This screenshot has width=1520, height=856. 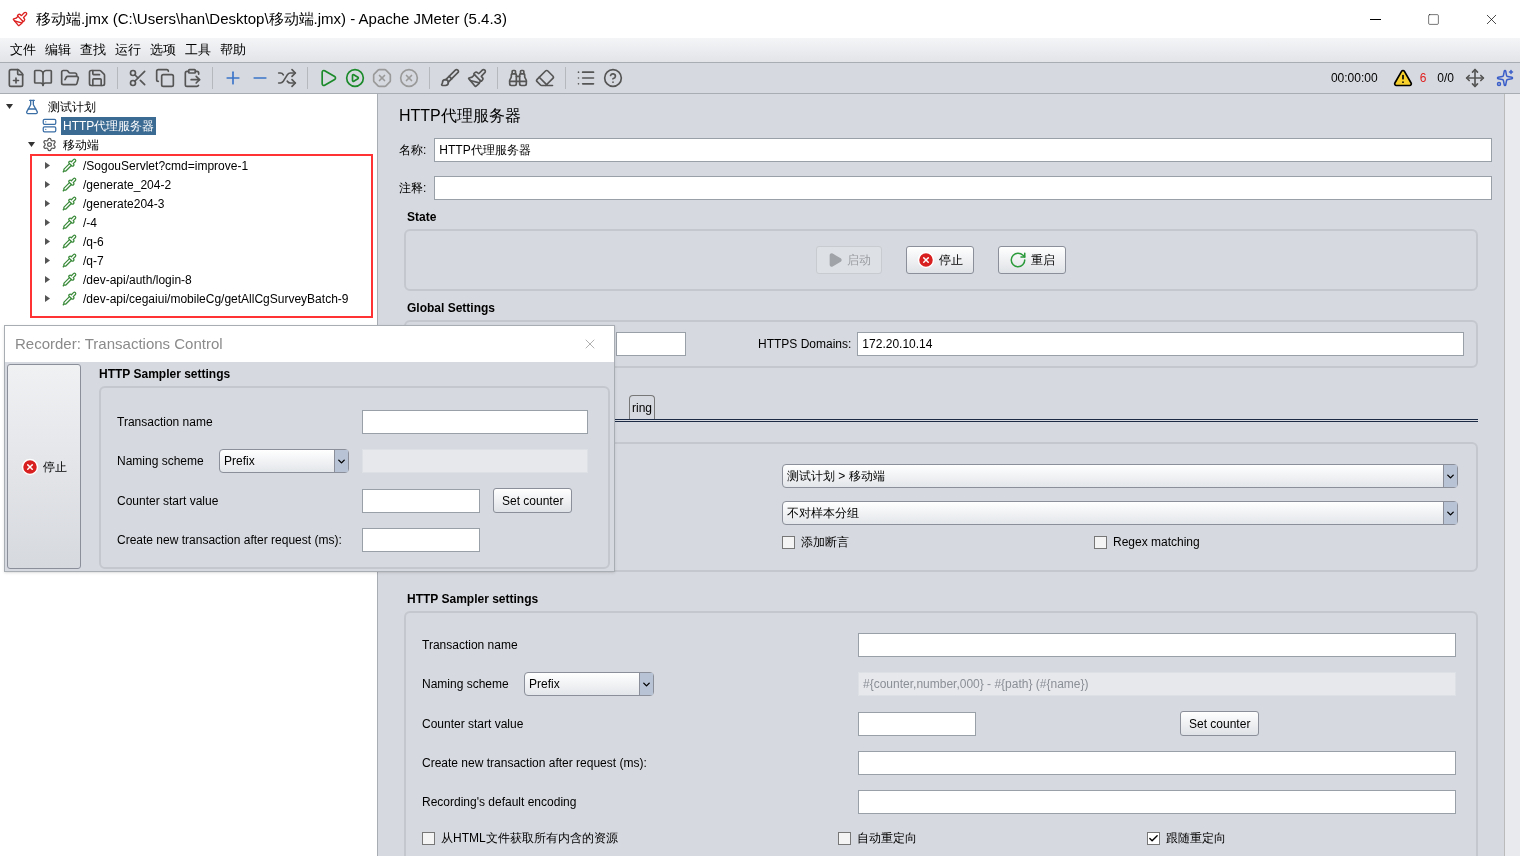 What do you see at coordinates (1505, 78) in the screenshot?
I see `sparkle-icon` at bounding box center [1505, 78].